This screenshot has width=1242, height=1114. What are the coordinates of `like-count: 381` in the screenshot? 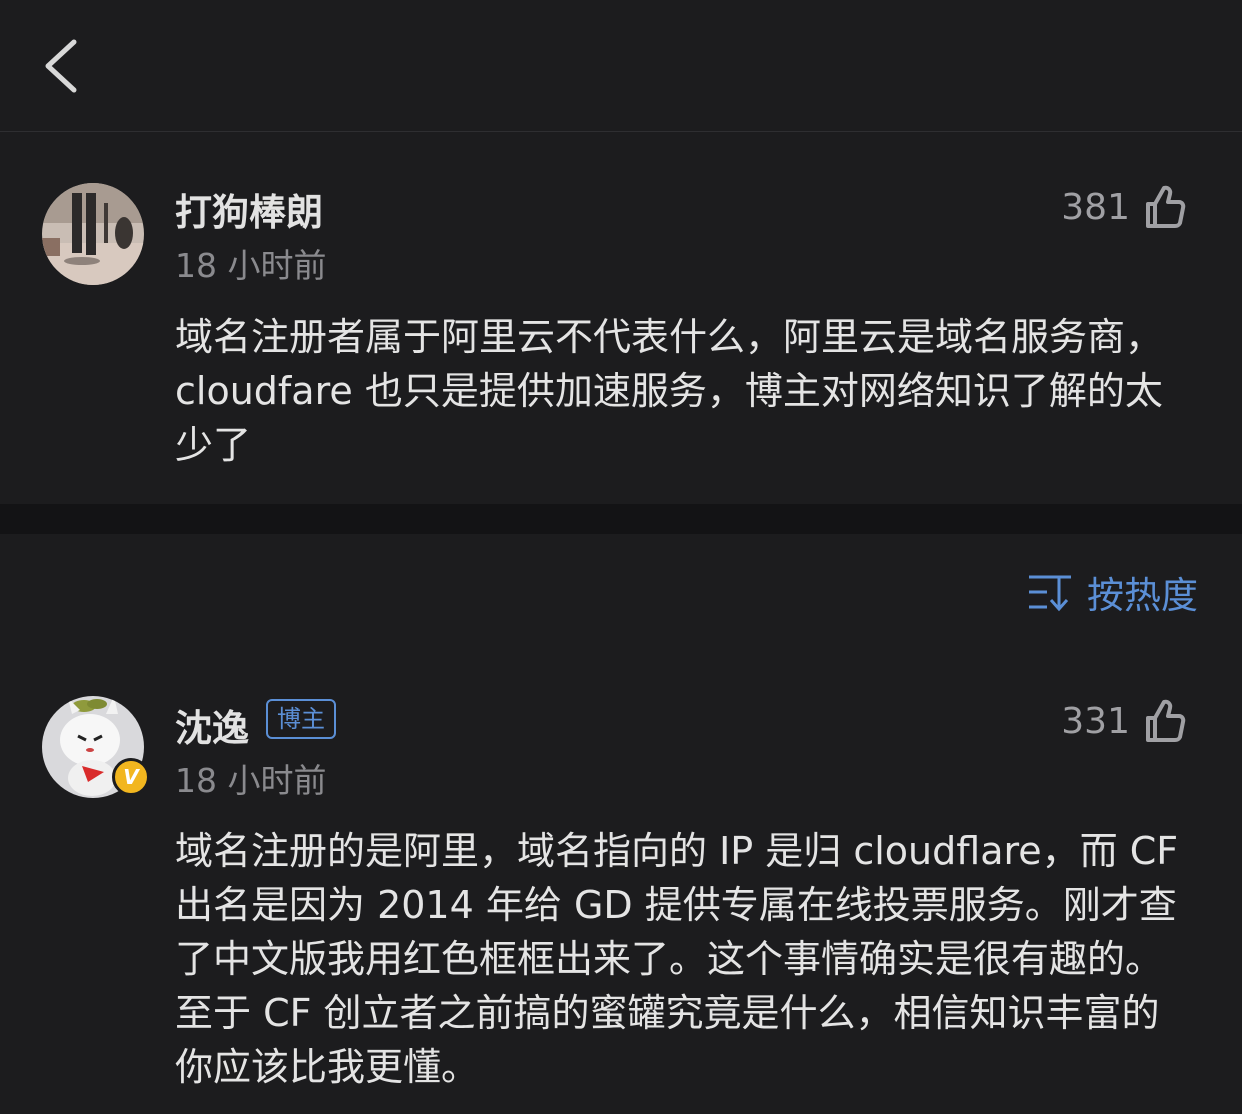 It's located at (1095, 207).